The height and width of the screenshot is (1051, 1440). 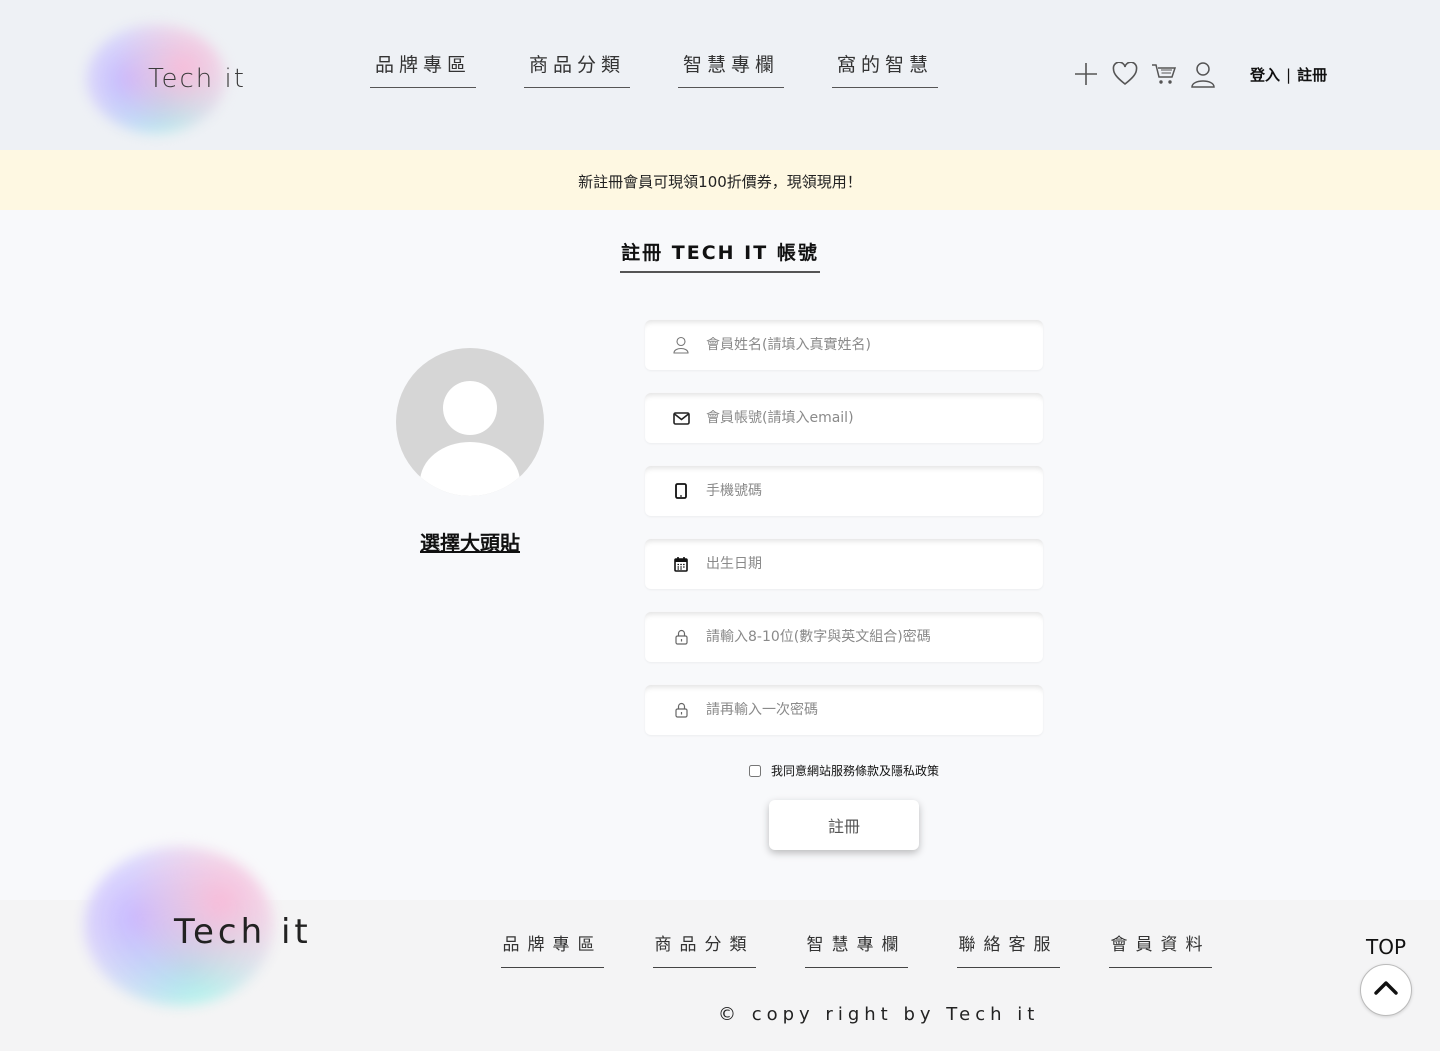 I want to click on birthday-field, so click(x=844, y=564).